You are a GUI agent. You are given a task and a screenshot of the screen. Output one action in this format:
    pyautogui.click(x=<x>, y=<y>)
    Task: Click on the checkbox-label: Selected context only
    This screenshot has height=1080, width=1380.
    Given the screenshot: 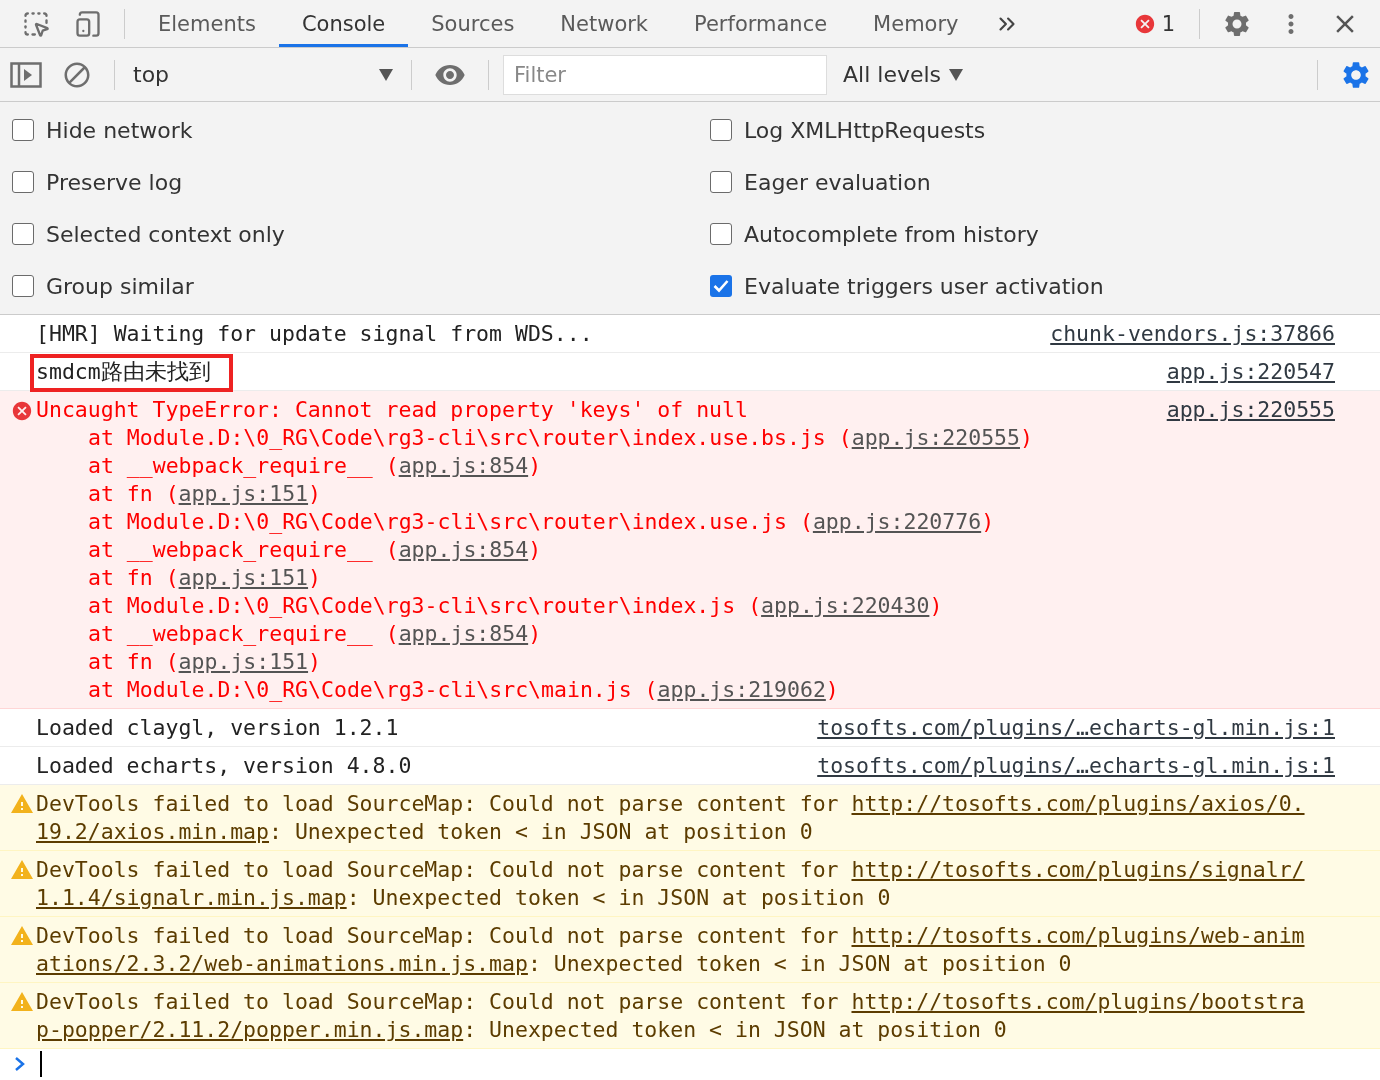 What is the action you would take?
    pyautogui.click(x=165, y=234)
    